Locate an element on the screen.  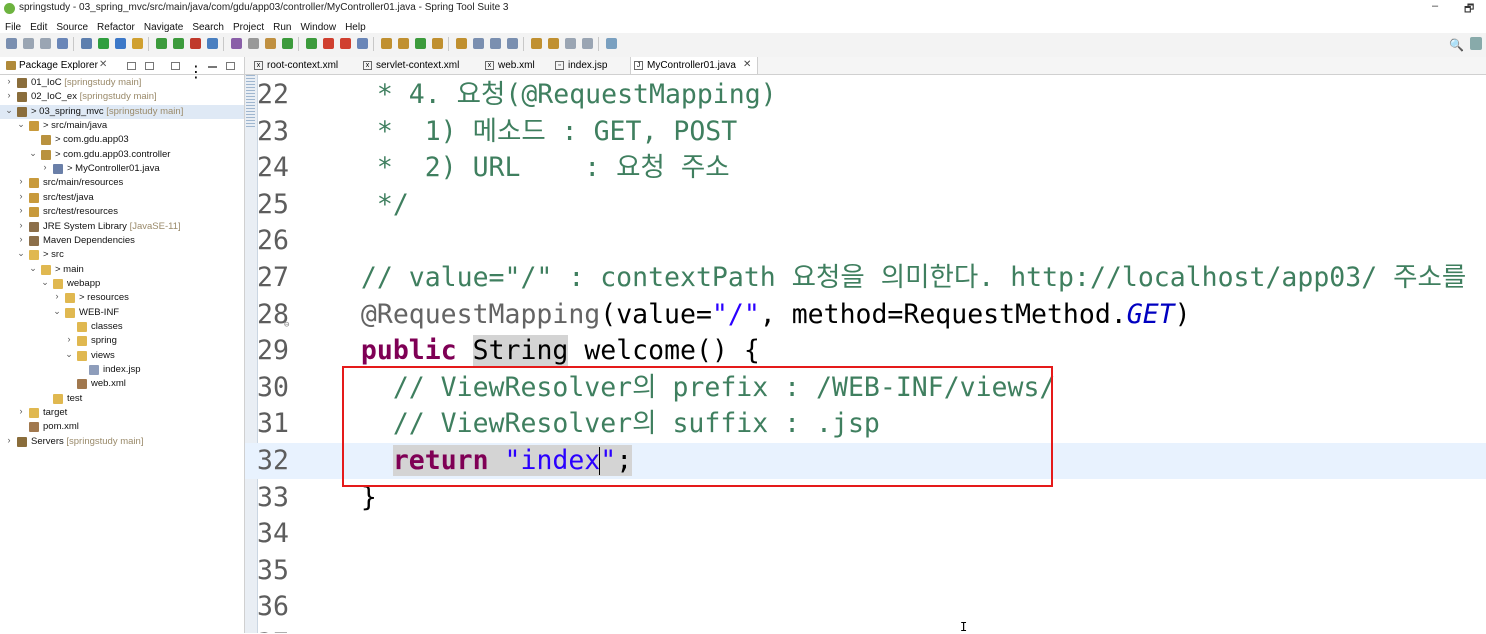
menu-edit: Edit is located at coordinates (38, 26).